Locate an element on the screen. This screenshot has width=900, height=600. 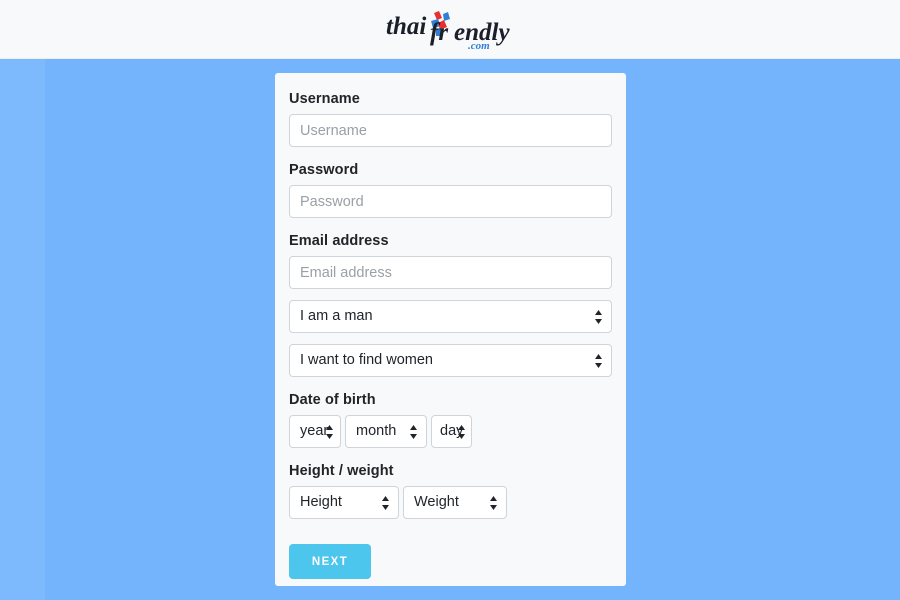
next-button: NEXT is located at coordinates (330, 561).